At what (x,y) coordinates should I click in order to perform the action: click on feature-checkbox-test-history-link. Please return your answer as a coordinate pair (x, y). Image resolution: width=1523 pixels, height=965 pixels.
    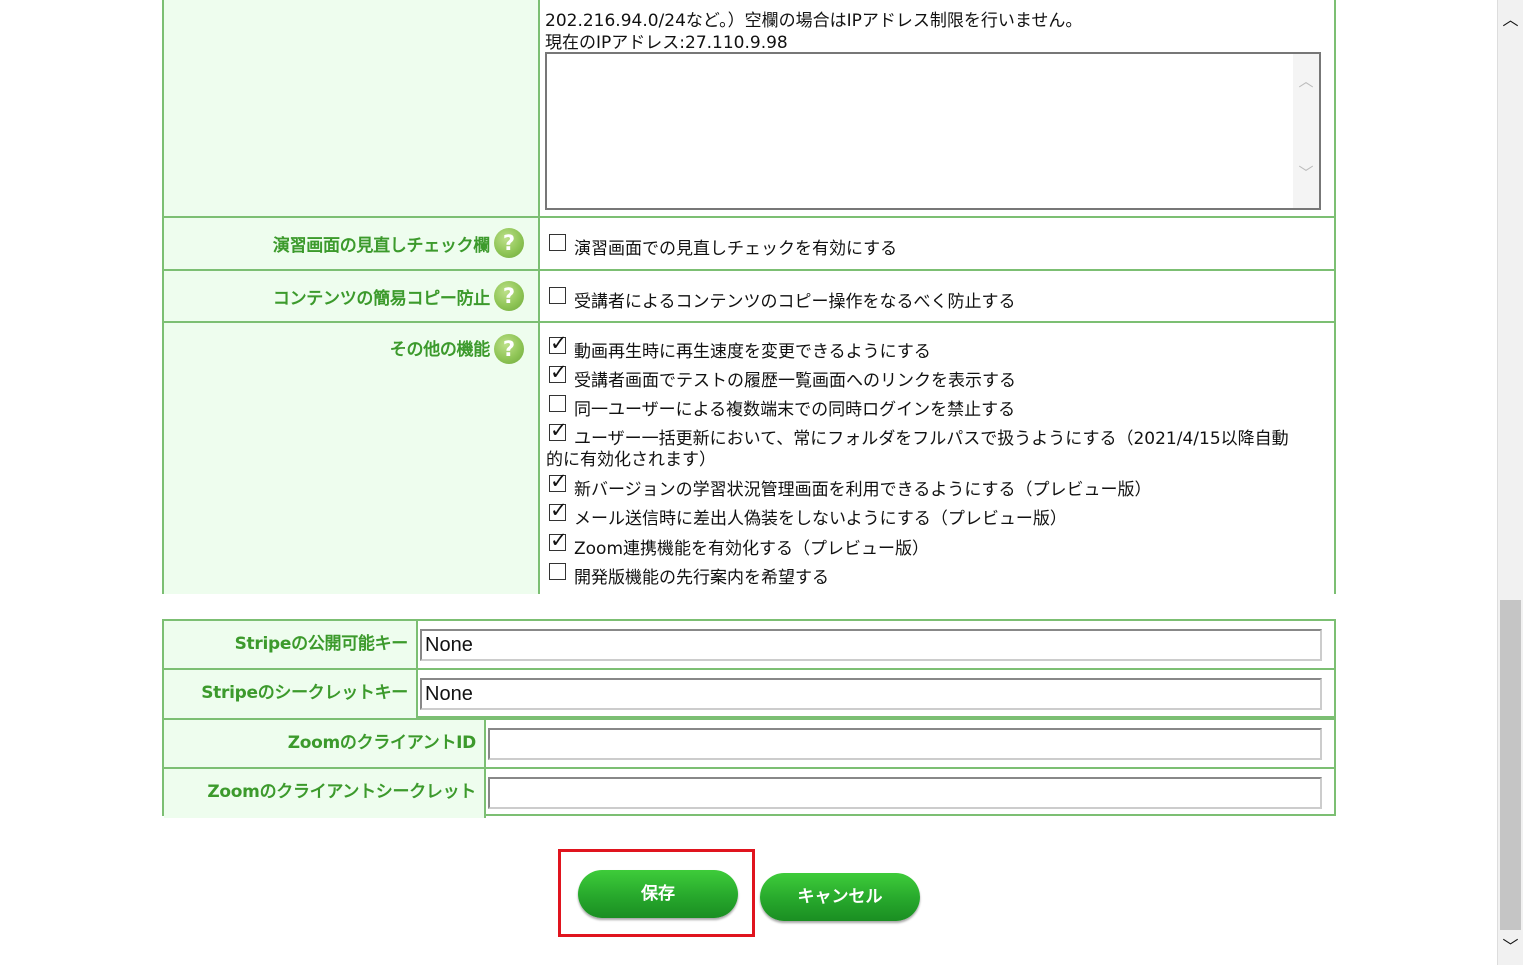
    Looking at the image, I should click on (558, 372).